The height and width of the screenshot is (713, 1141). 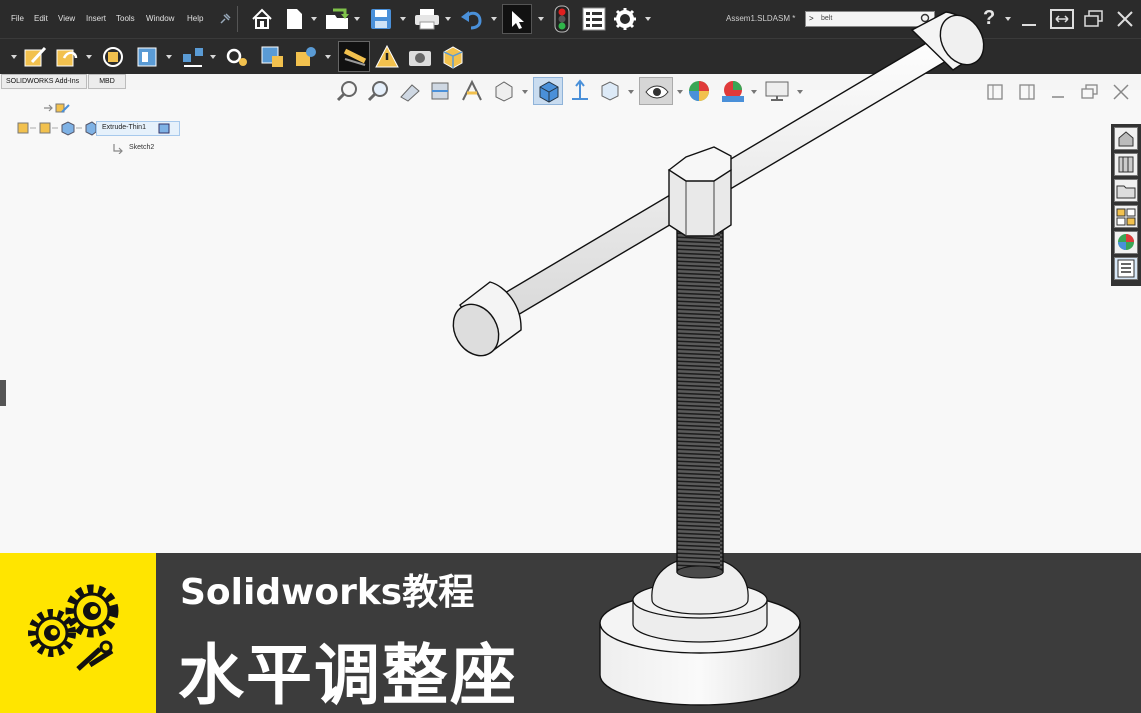 I want to click on zoom-to-area-icon, so click(x=379, y=91).